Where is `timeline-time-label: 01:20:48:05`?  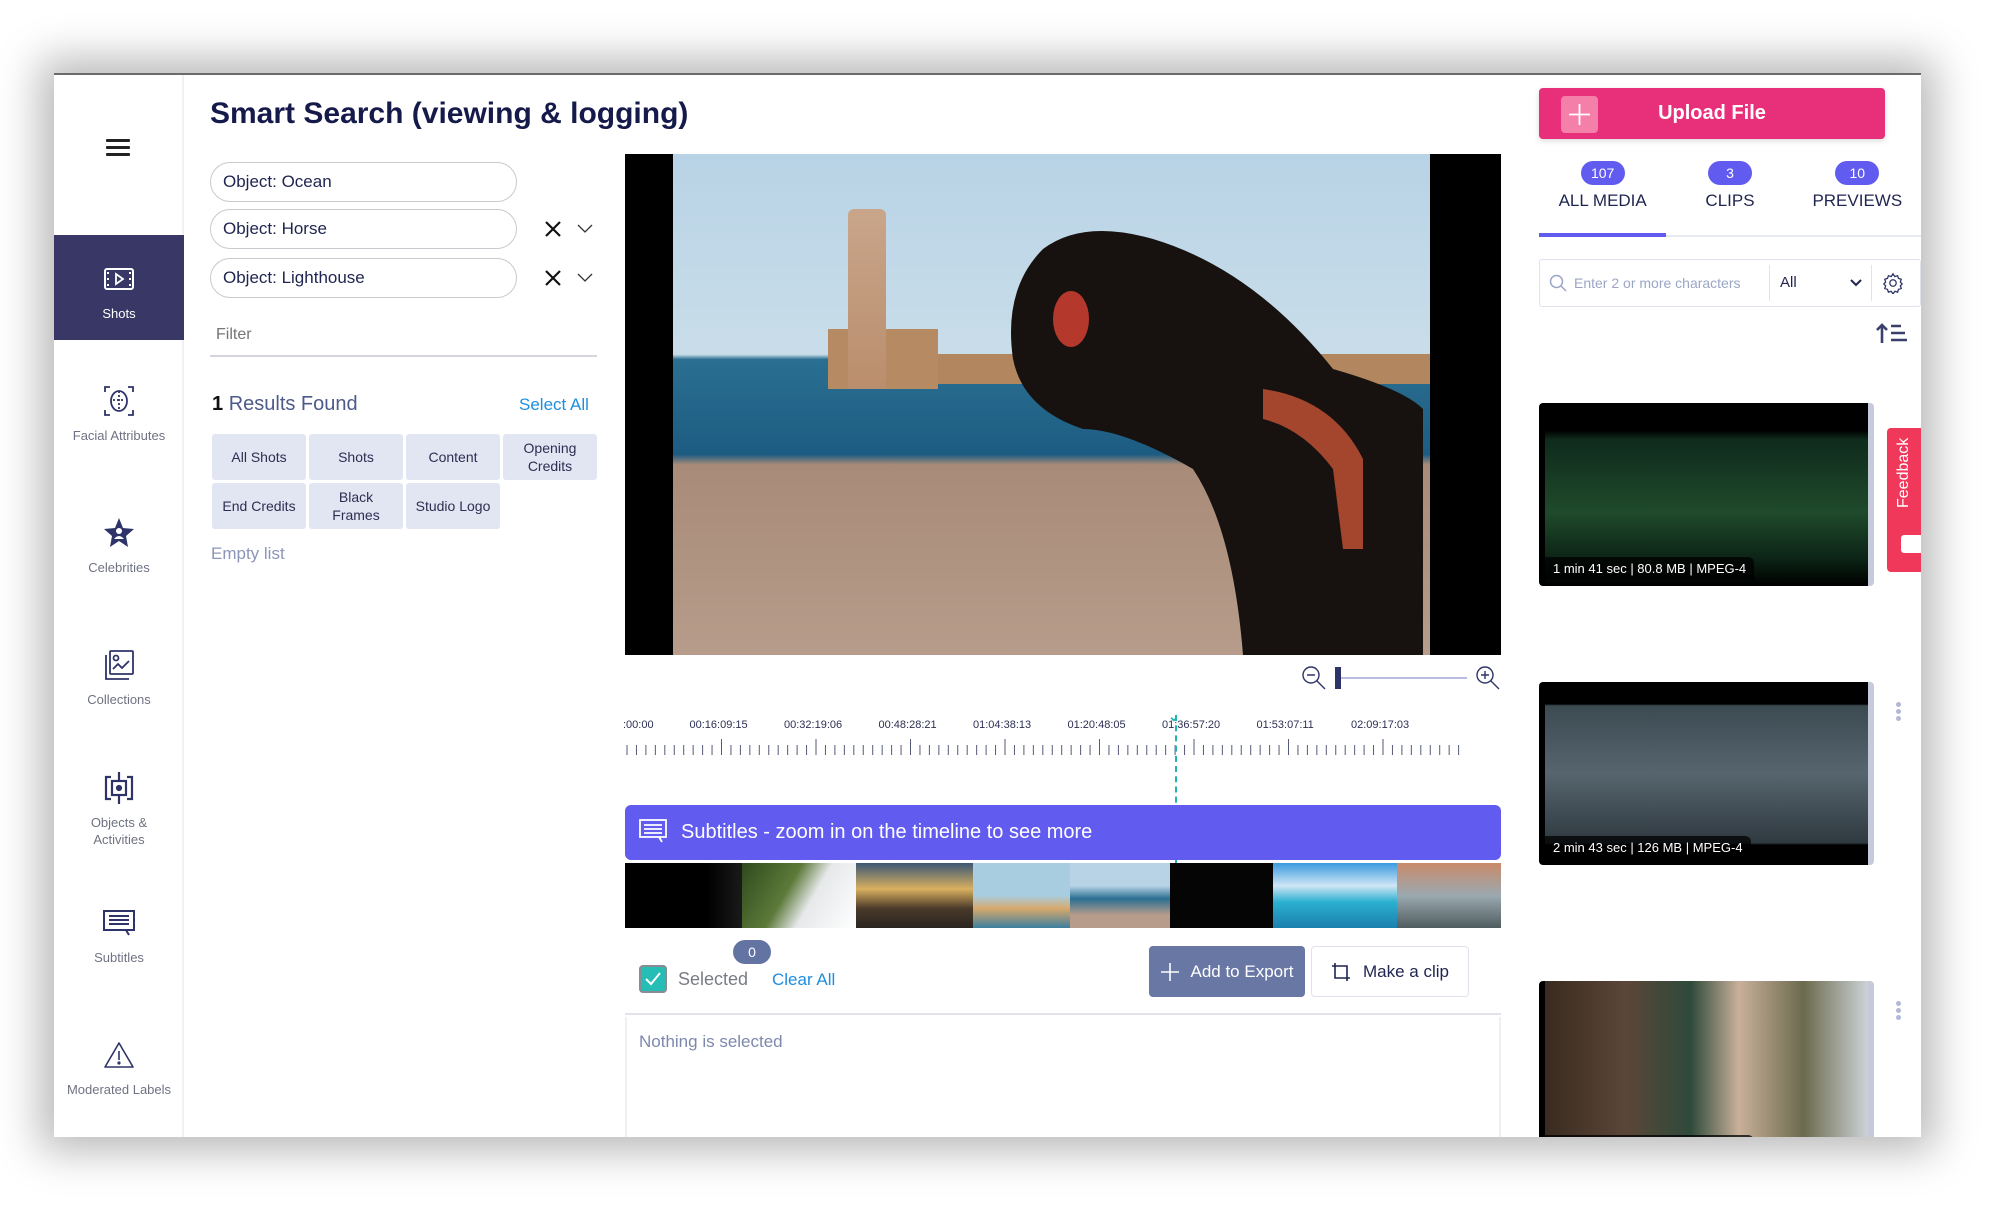
timeline-time-label: 01:20:48:05 is located at coordinates (1096, 725).